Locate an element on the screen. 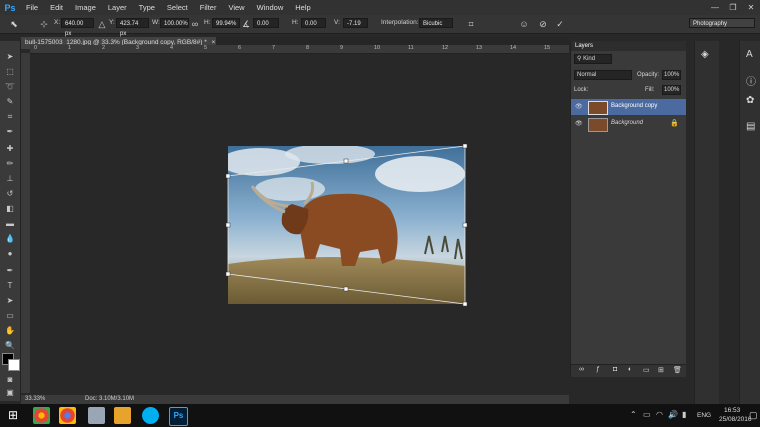 The width and height of the screenshot is (760, 427). w-field: 100.00% is located at coordinates (174, 23).